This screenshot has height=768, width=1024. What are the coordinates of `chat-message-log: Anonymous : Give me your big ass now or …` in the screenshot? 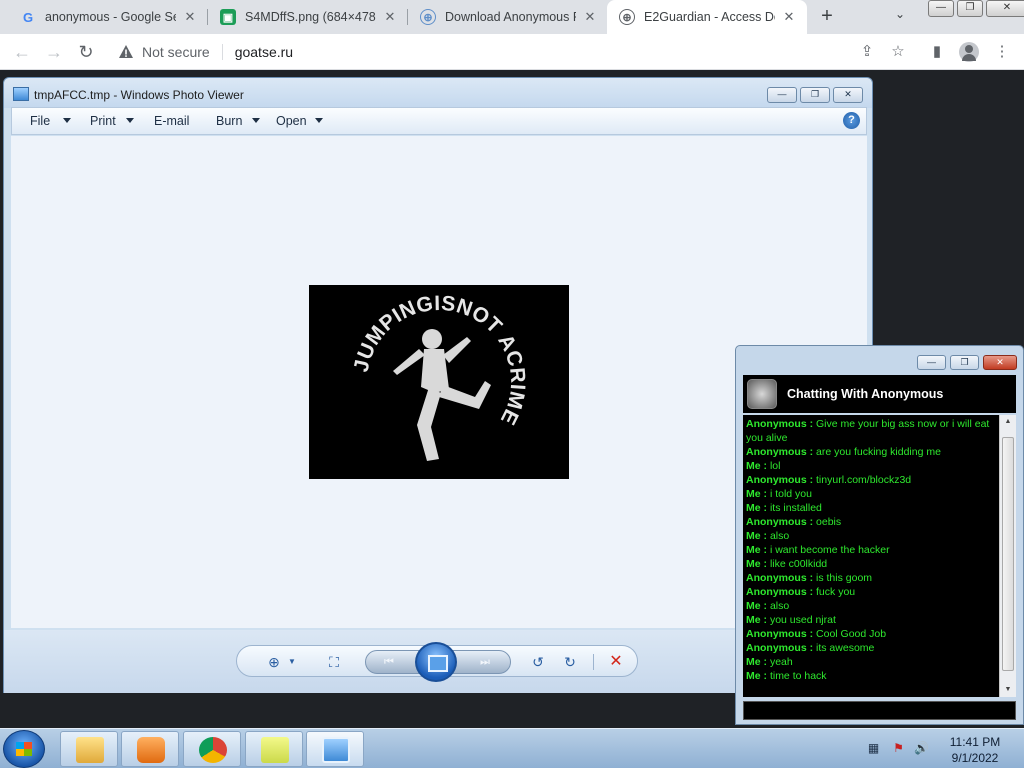 It's located at (871, 556).